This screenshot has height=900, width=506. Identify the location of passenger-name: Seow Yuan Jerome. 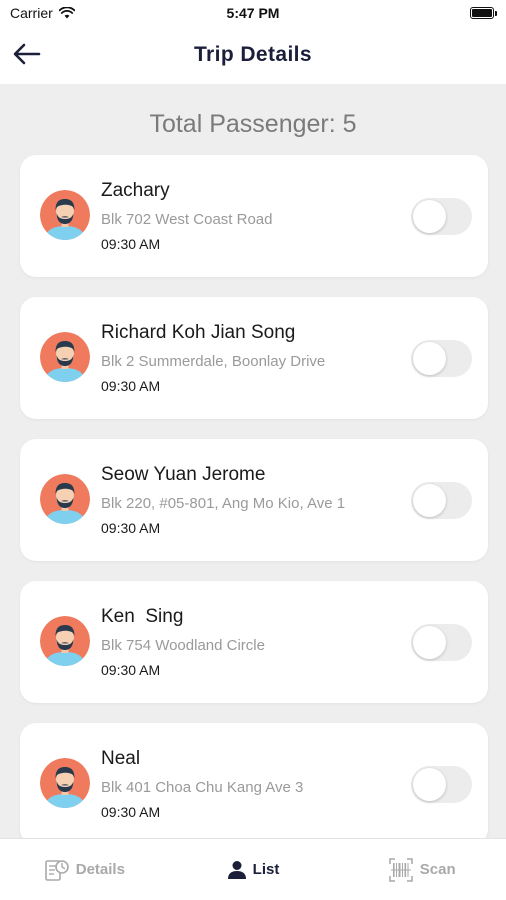
(183, 474).